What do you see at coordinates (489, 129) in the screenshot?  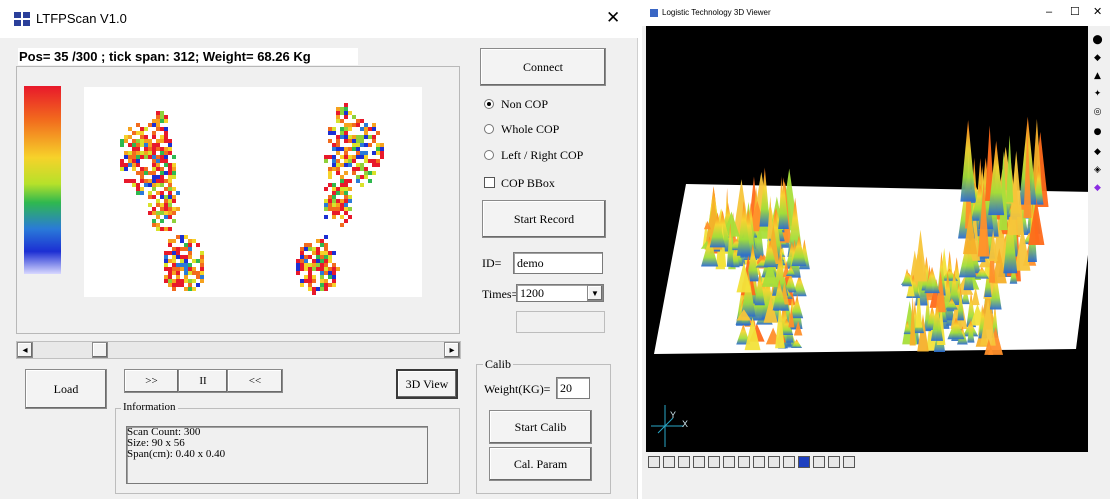 I see `cop-radio-whole` at bounding box center [489, 129].